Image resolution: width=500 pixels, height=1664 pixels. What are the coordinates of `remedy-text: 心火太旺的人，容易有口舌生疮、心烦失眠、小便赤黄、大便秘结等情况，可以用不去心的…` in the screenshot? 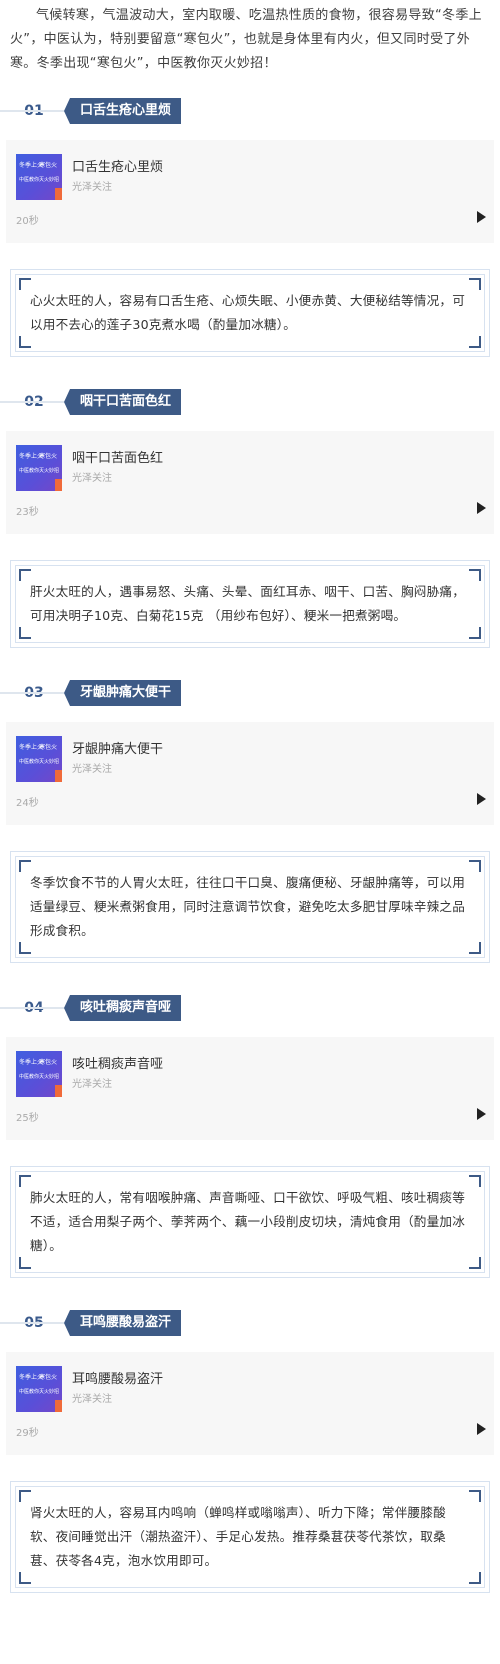 It's located at (250, 313).